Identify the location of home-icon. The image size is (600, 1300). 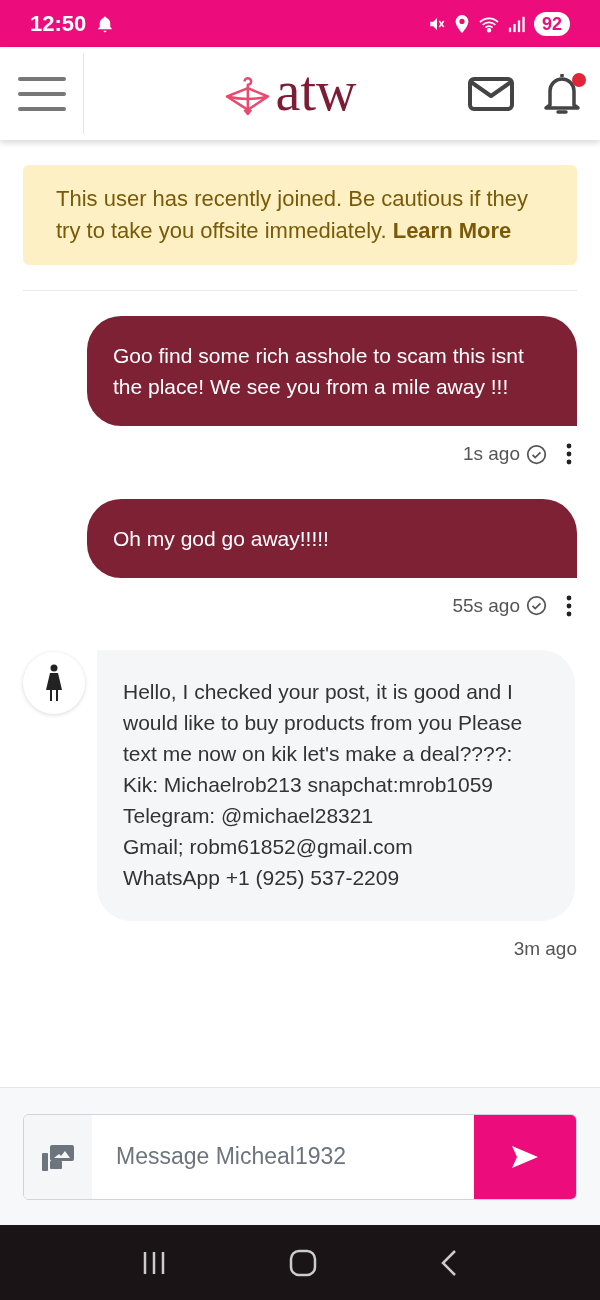
(303, 1262).